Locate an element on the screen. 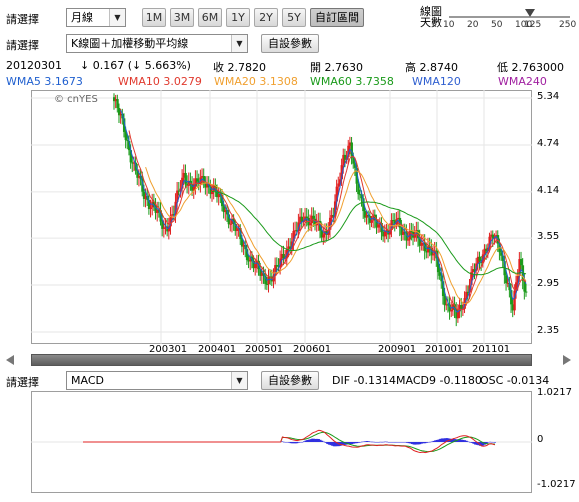 The width and height of the screenshot is (579, 502). macd-osc: OSC -0.0134 is located at coordinates (515, 380).